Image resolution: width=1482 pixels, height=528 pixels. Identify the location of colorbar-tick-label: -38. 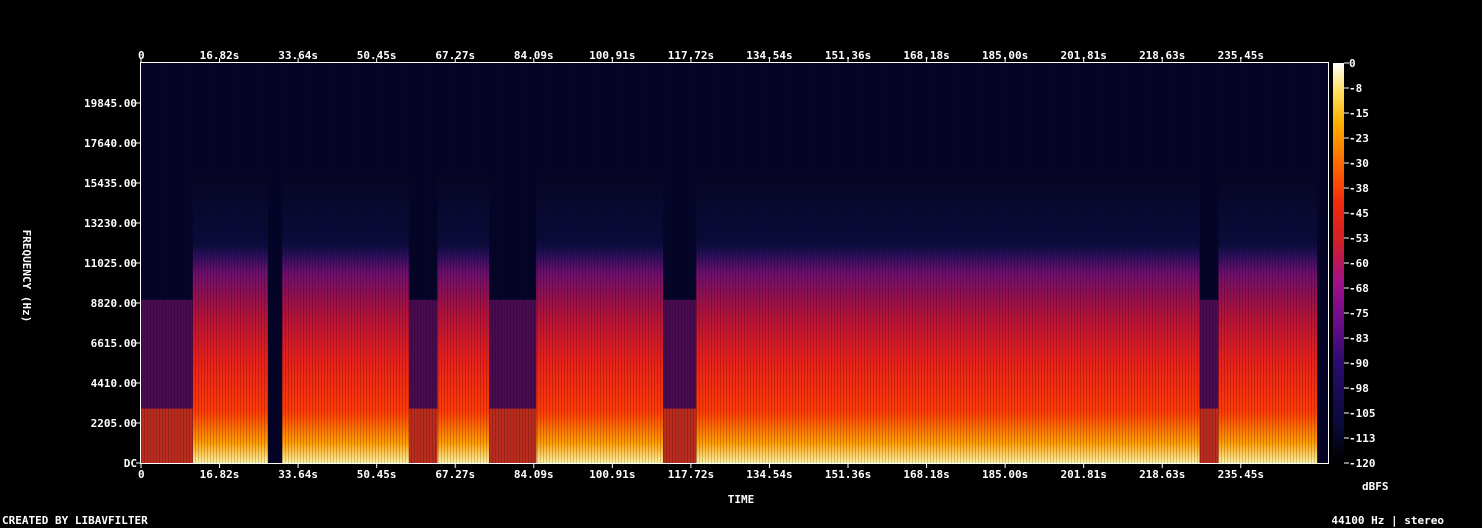
(1359, 188).